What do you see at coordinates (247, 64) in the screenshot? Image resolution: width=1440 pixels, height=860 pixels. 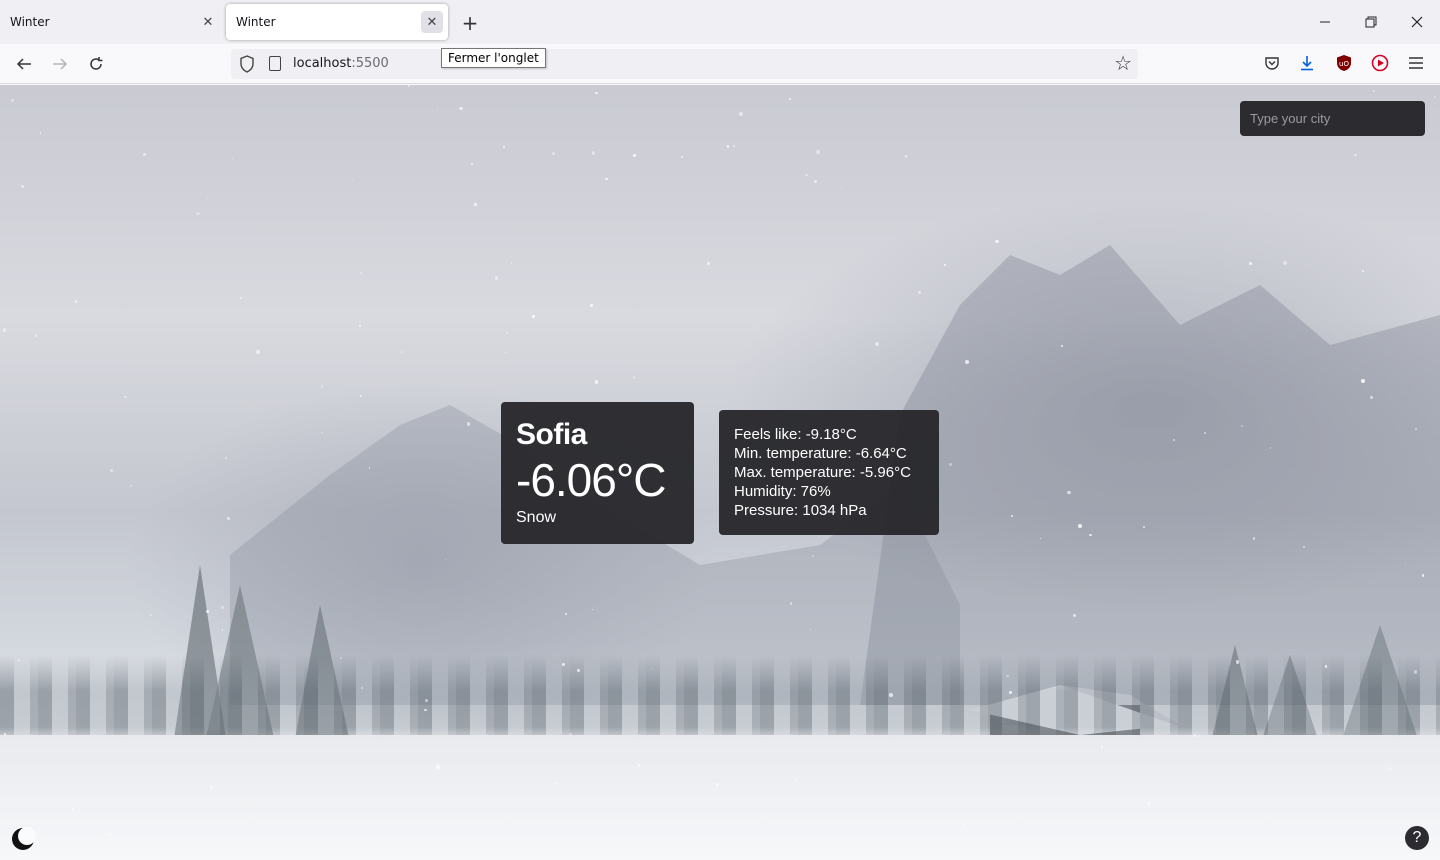 I see `shield-icon` at bounding box center [247, 64].